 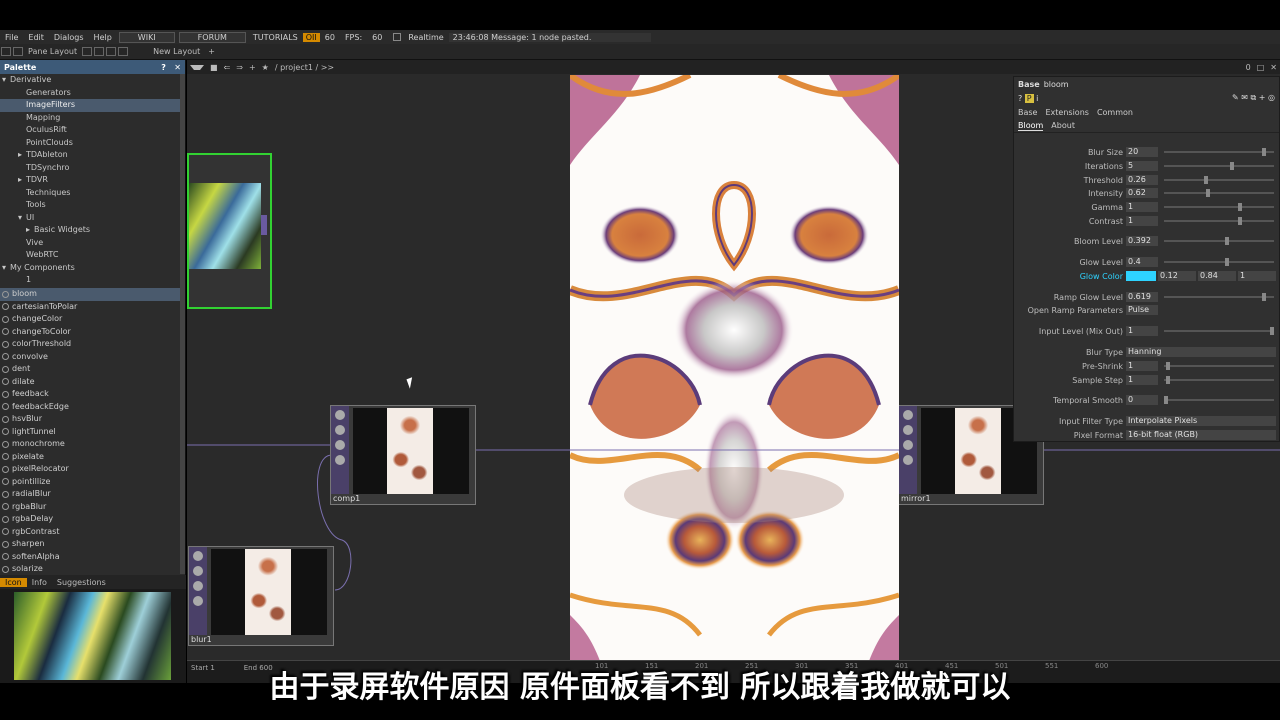 What do you see at coordinates (212, 37) in the screenshot?
I see `forum-button: FORUM` at bounding box center [212, 37].